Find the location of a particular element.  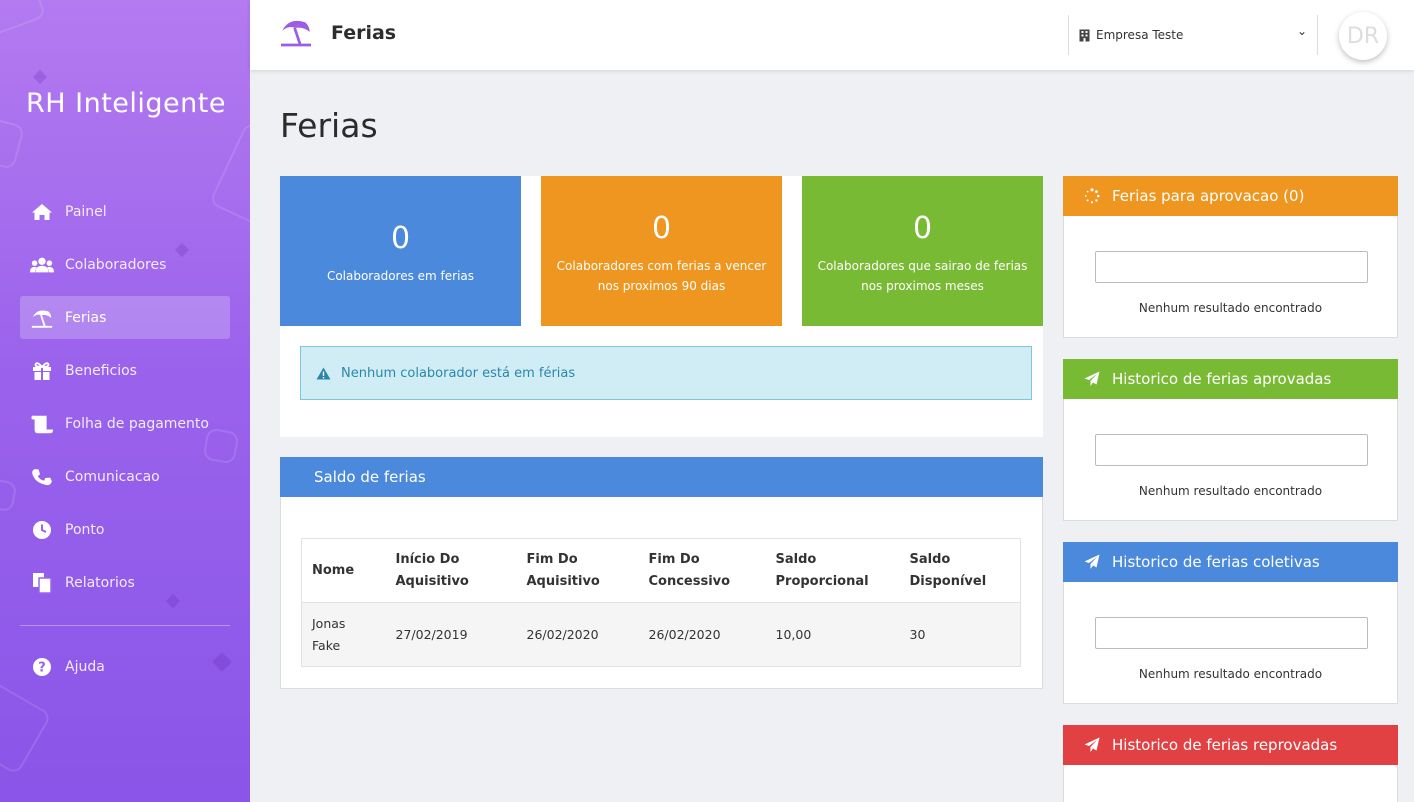

clock-icon is located at coordinates (42, 530).